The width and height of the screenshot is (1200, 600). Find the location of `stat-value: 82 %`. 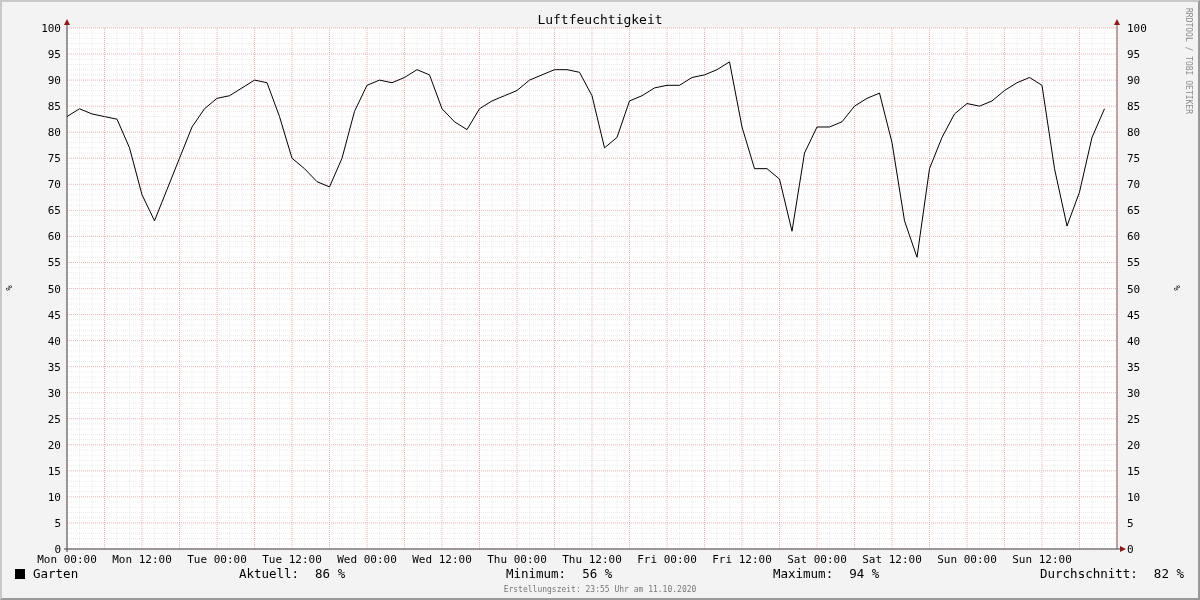

stat-value: 82 % is located at coordinates (1168, 573).